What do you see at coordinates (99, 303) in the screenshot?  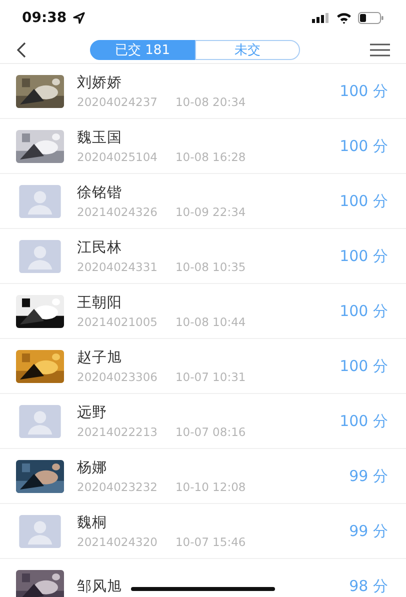 I see `student-name: 王朝阳` at bounding box center [99, 303].